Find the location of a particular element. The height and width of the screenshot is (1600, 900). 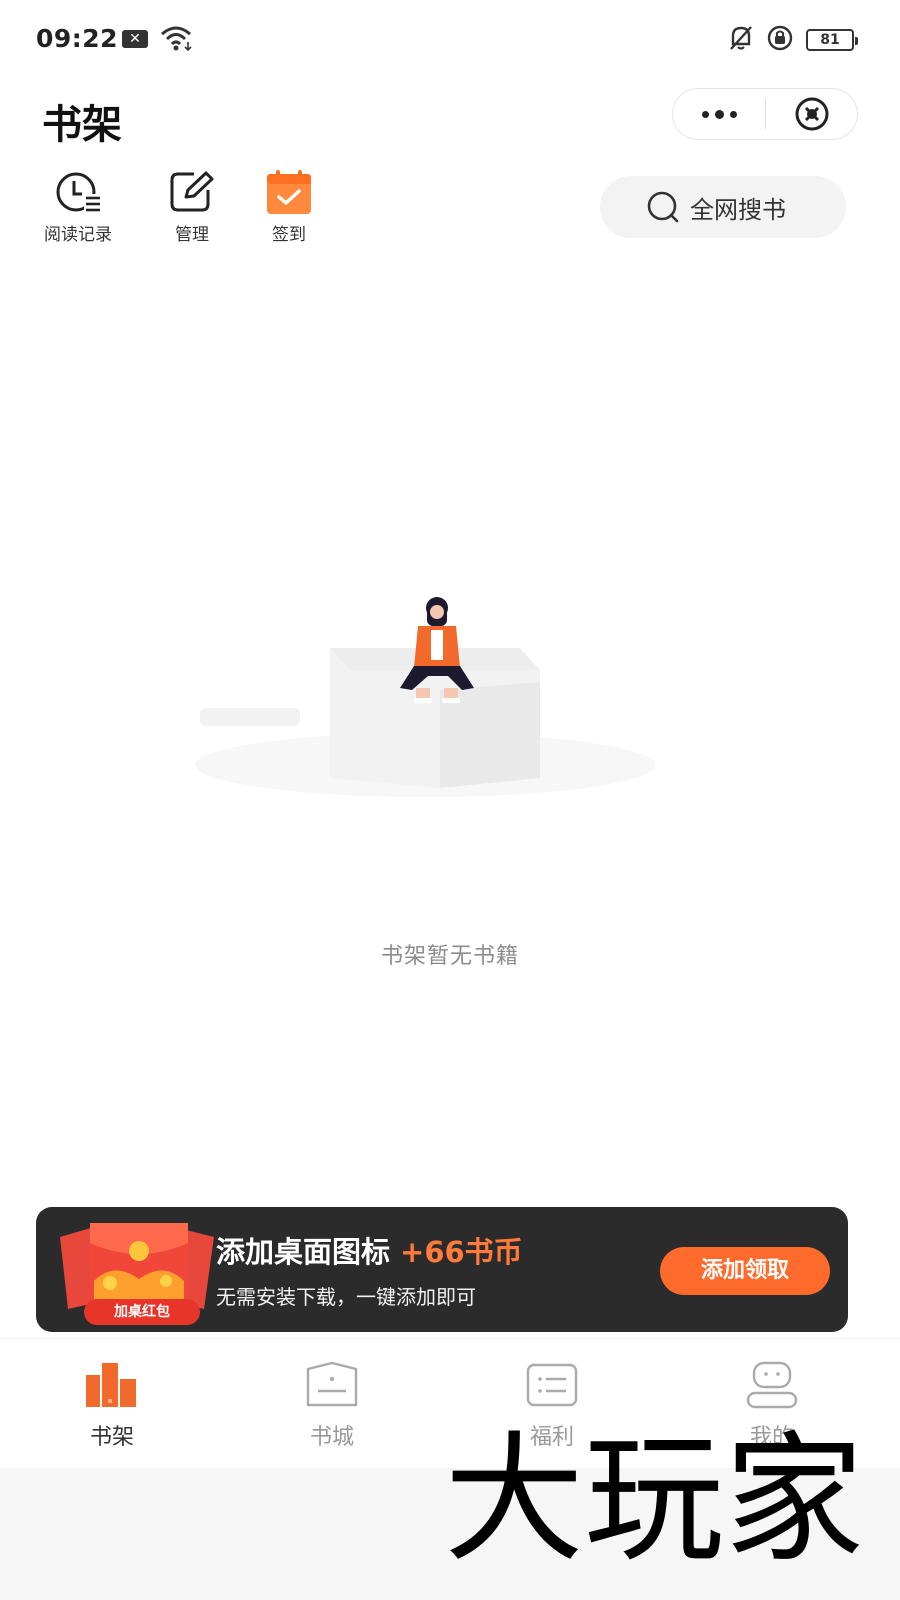

promo-subtitle: 无需安装下载，一键添加即可 is located at coordinates (346, 1297).